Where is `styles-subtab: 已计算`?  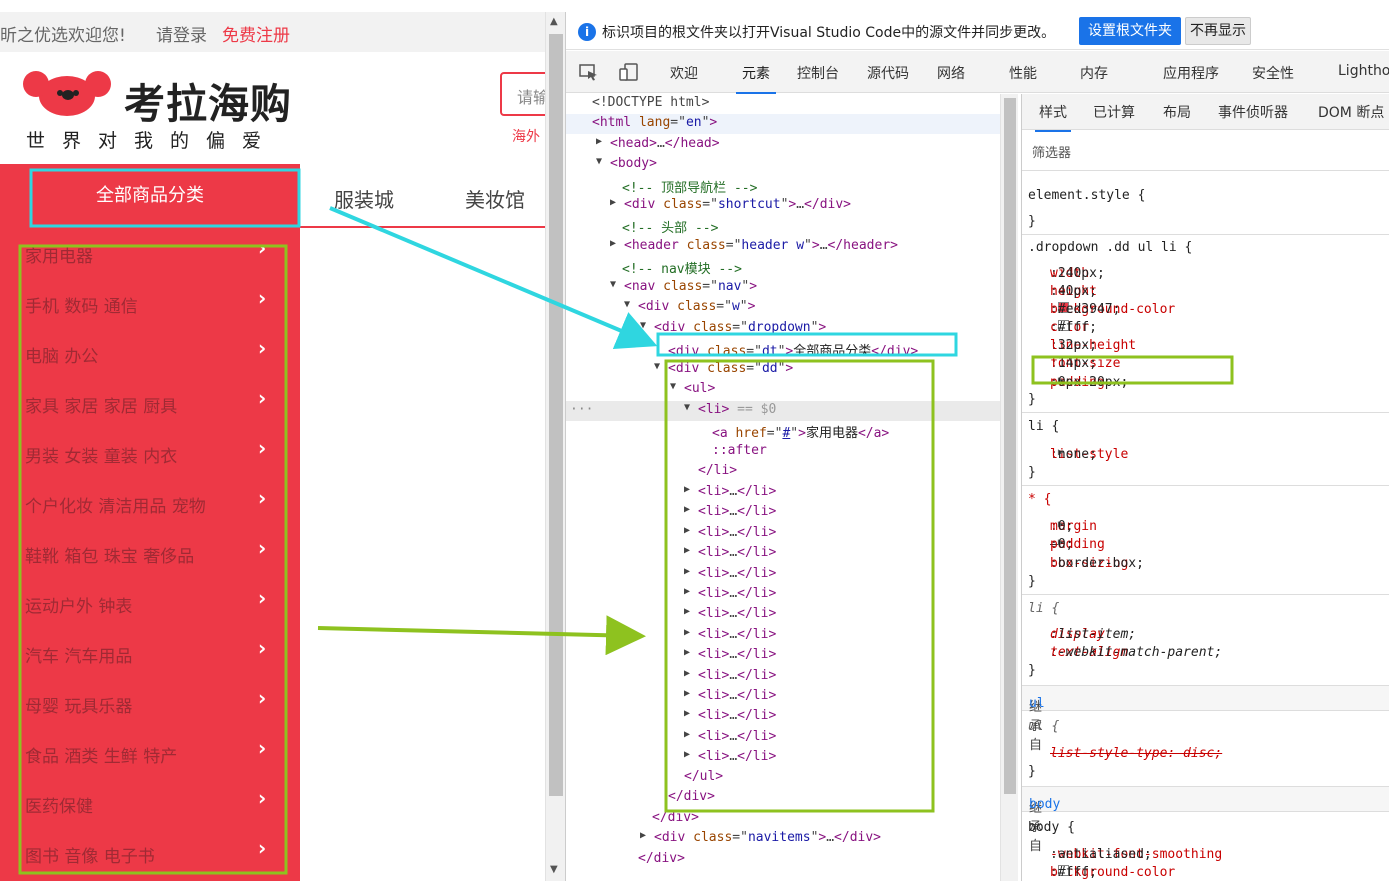
styles-subtab: 已计算 is located at coordinates (1114, 112).